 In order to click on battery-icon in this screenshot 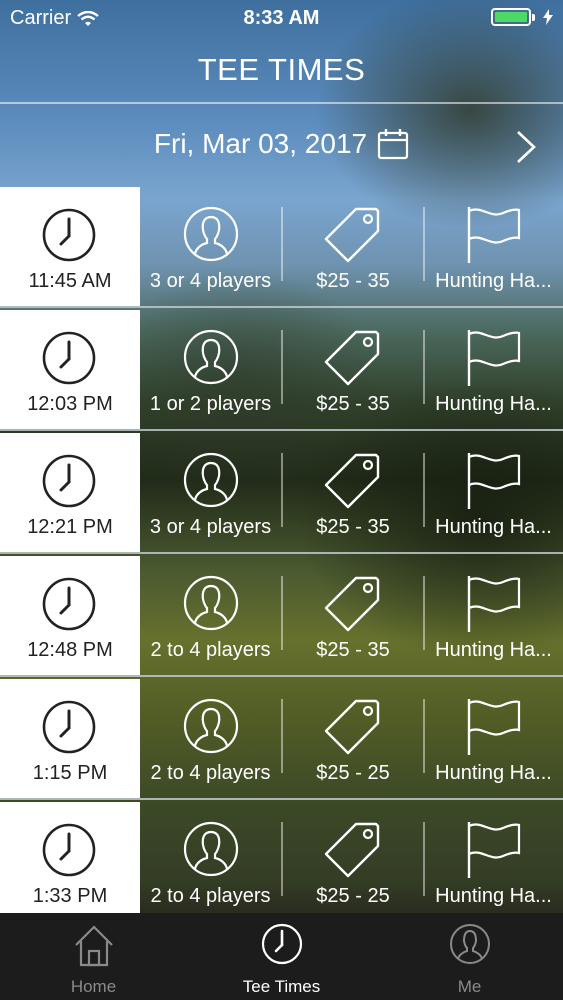, I will do `click(513, 17)`.